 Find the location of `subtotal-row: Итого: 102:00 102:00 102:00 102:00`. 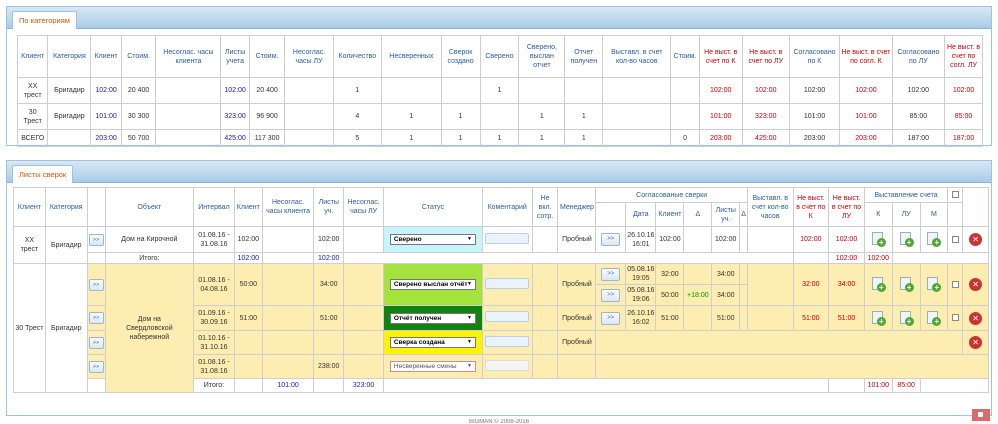

subtotal-row: Итого: 102:00 102:00 102:00 102:00 is located at coordinates (502, 258).